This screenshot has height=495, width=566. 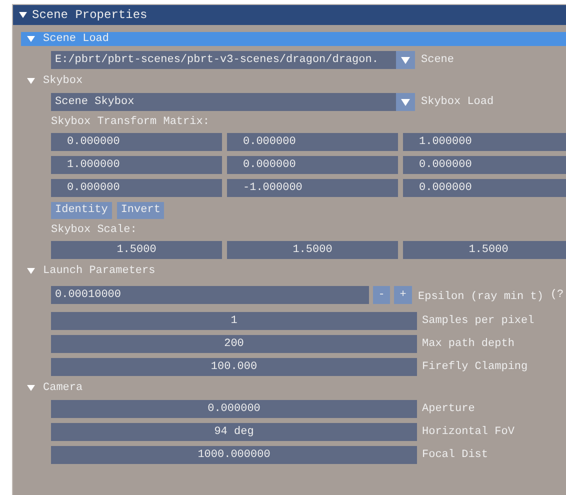 I want to click on slider-field: 1, so click(x=234, y=321).